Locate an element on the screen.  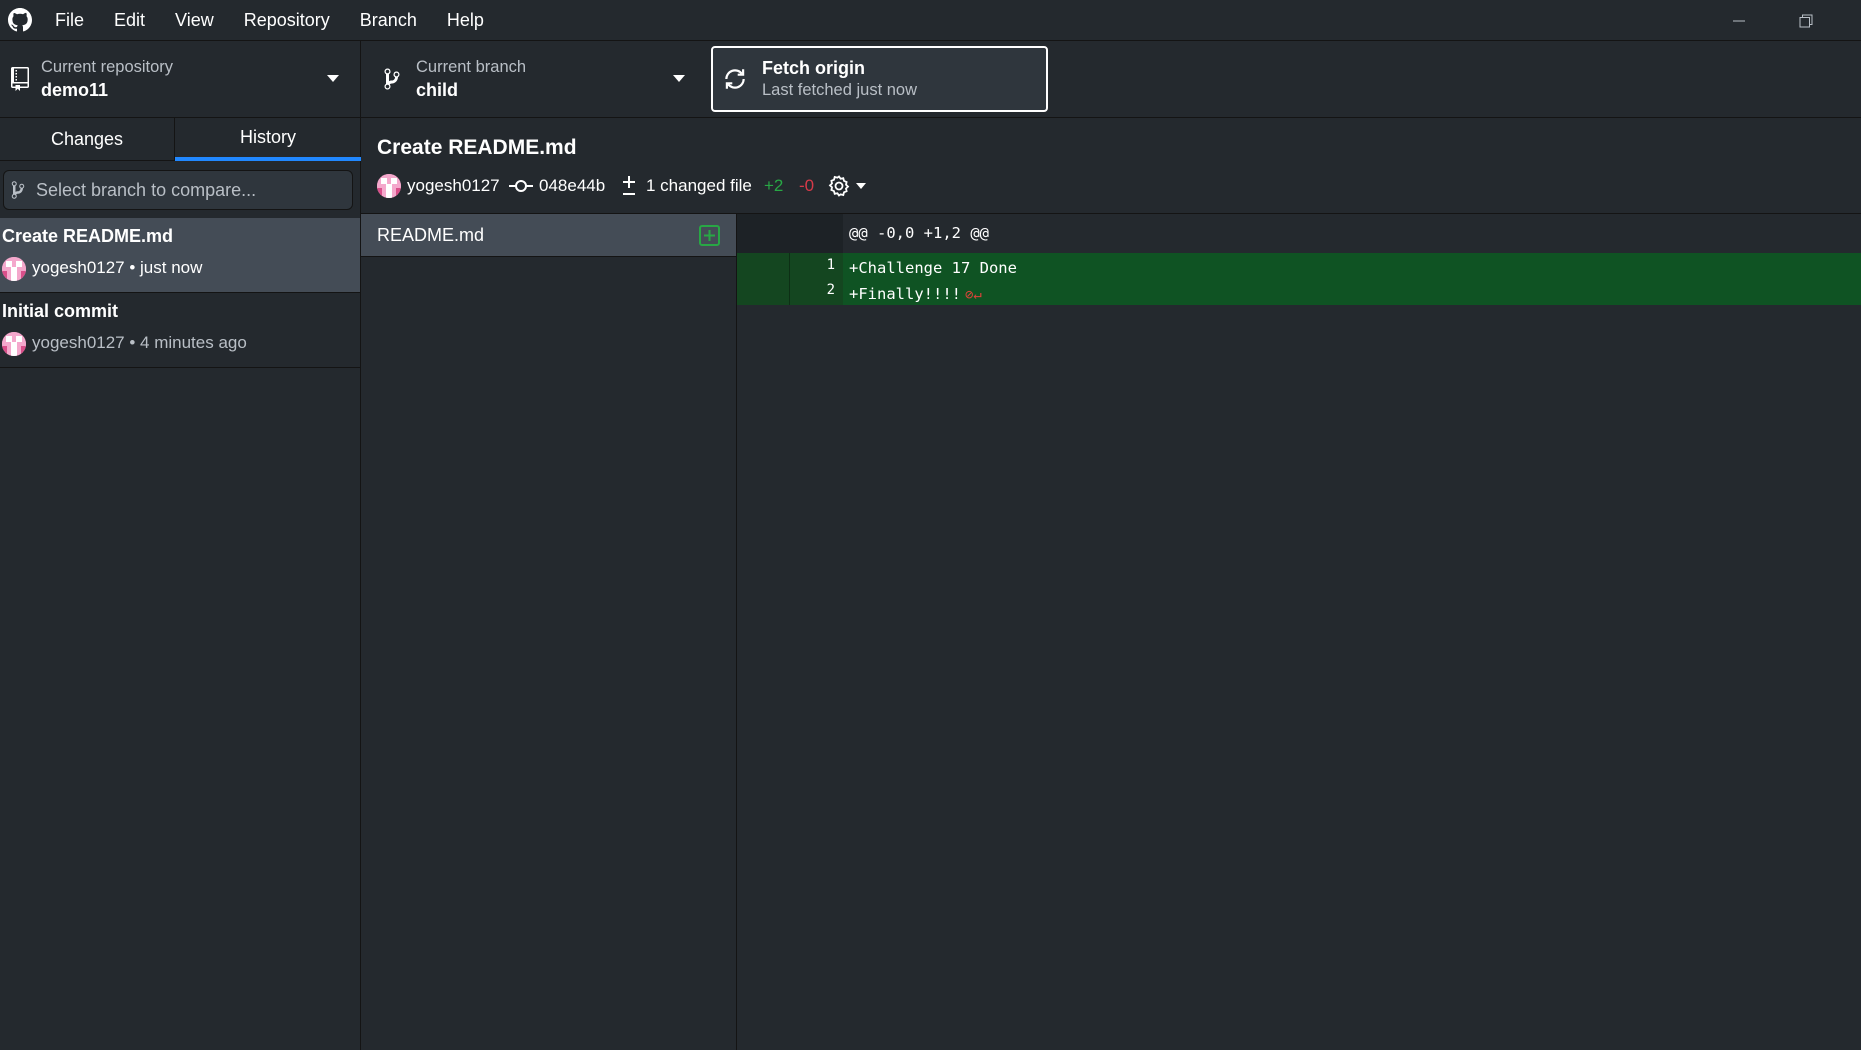
commit-meta: yogesh0127 • 4 minutes ago is located at coordinates (139, 342).